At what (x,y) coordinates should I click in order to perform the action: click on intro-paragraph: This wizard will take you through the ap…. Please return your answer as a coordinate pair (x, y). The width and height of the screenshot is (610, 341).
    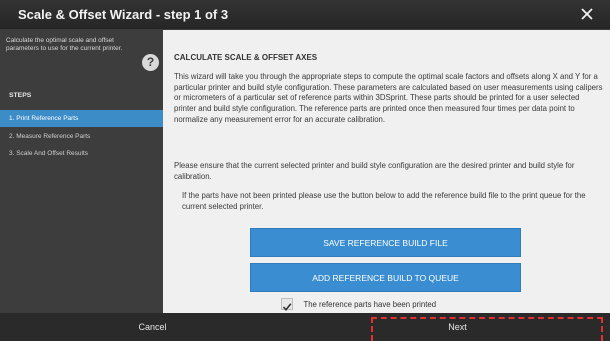
    Looking at the image, I should click on (388, 98).